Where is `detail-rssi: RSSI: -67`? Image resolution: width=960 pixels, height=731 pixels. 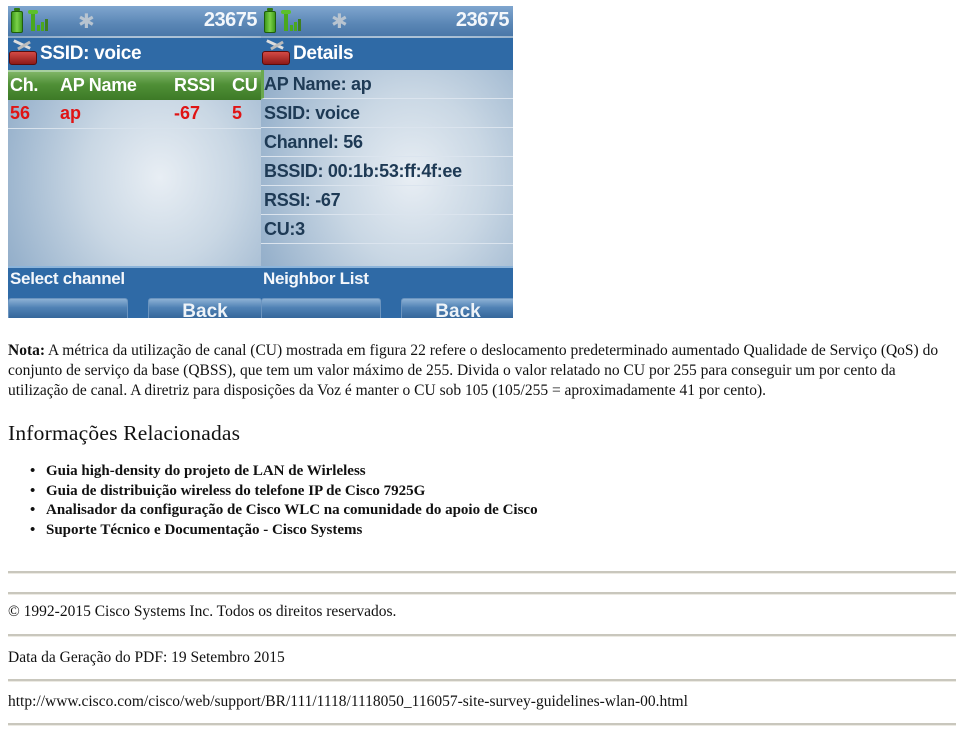
detail-rssi: RSSI: -67 is located at coordinates (387, 200).